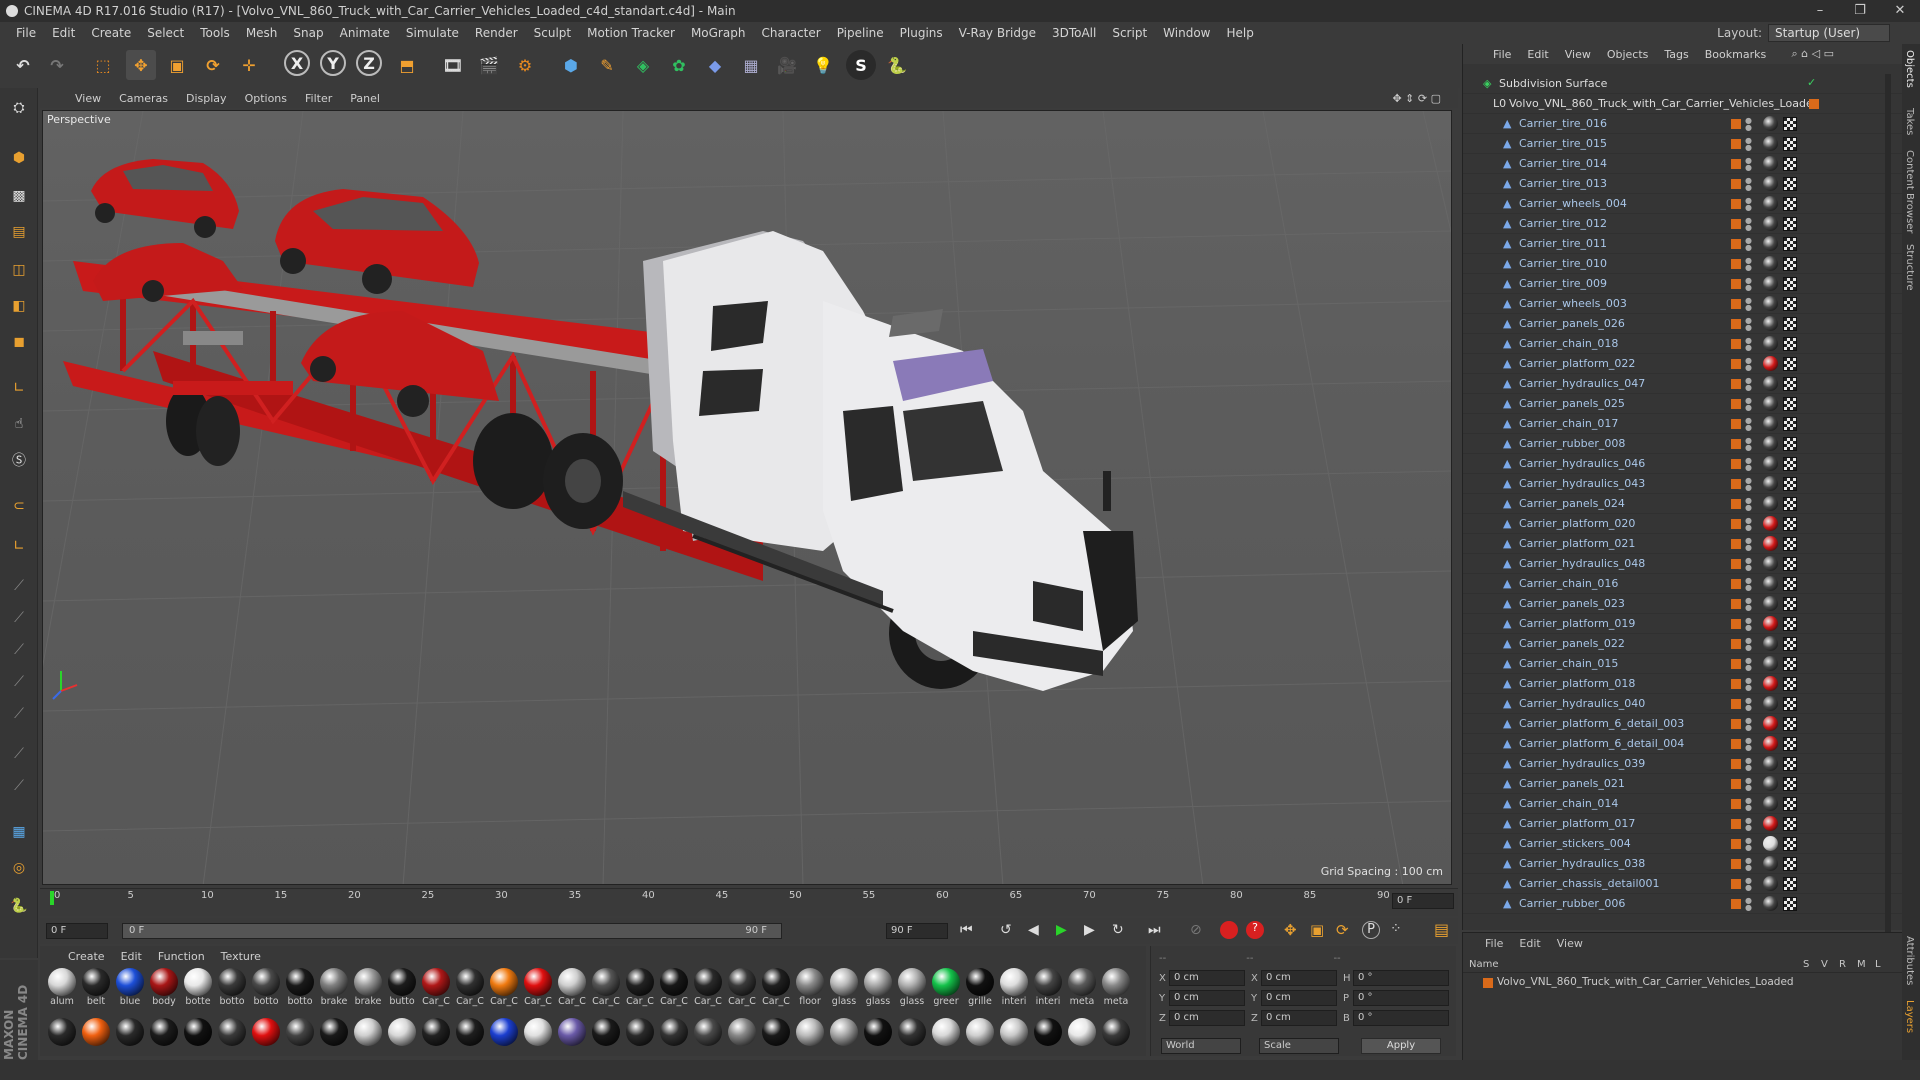 Image resolution: width=1920 pixels, height=1080 pixels. What do you see at coordinates (19, 460) in the screenshot?
I see `snap-icon: Ⓢ` at bounding box center [19, 460].